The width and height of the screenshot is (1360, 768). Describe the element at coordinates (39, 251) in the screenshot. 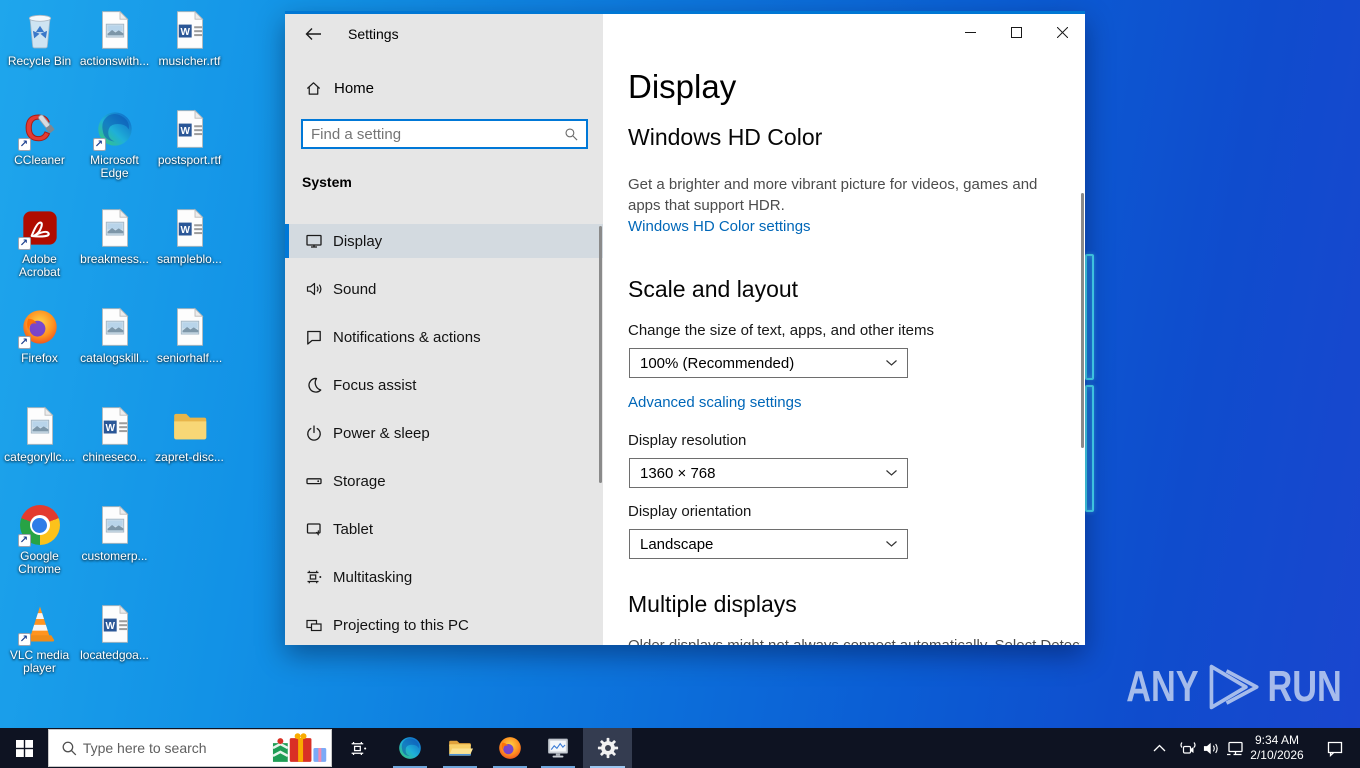

I see `desktop-icon-adobe-acrobat: ↗ Adobe Acrobat` at that location.